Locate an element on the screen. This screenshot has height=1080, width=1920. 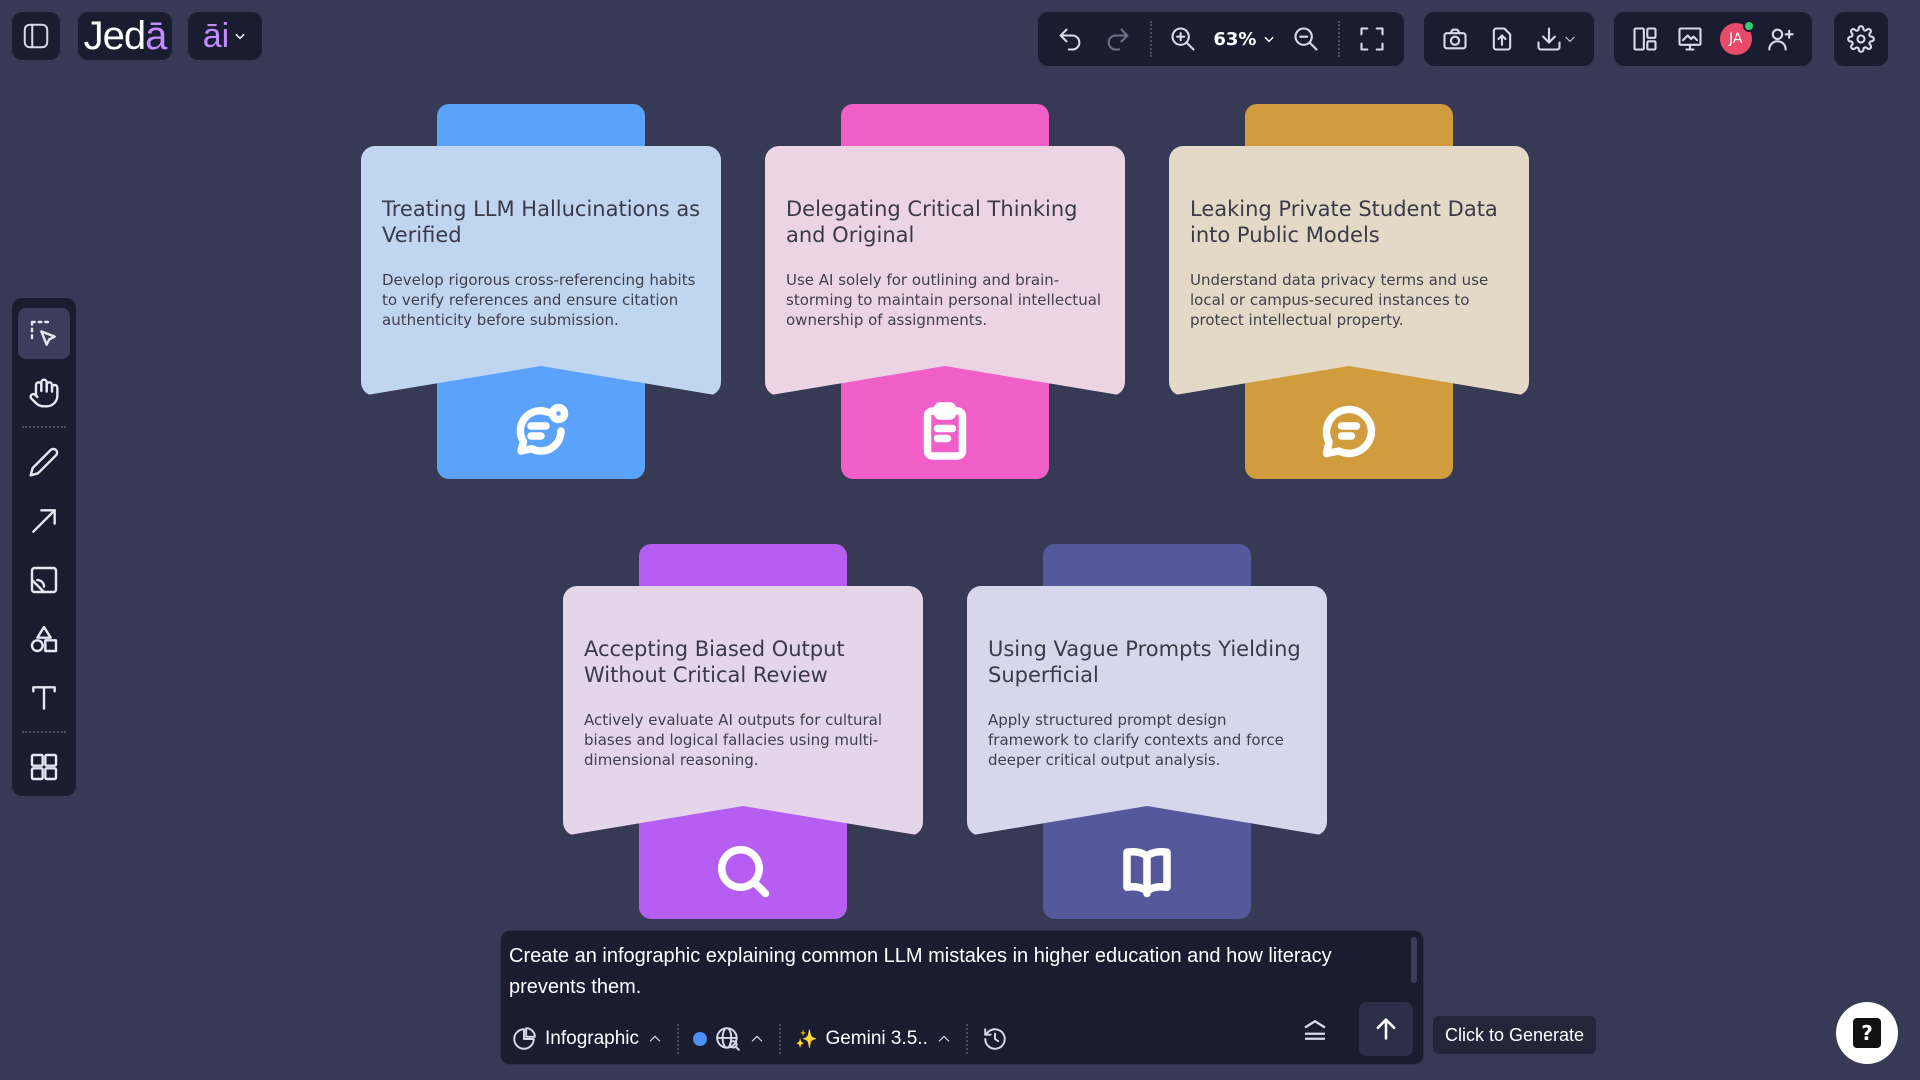
export-toolbar is located at coordinates (1509, 39).